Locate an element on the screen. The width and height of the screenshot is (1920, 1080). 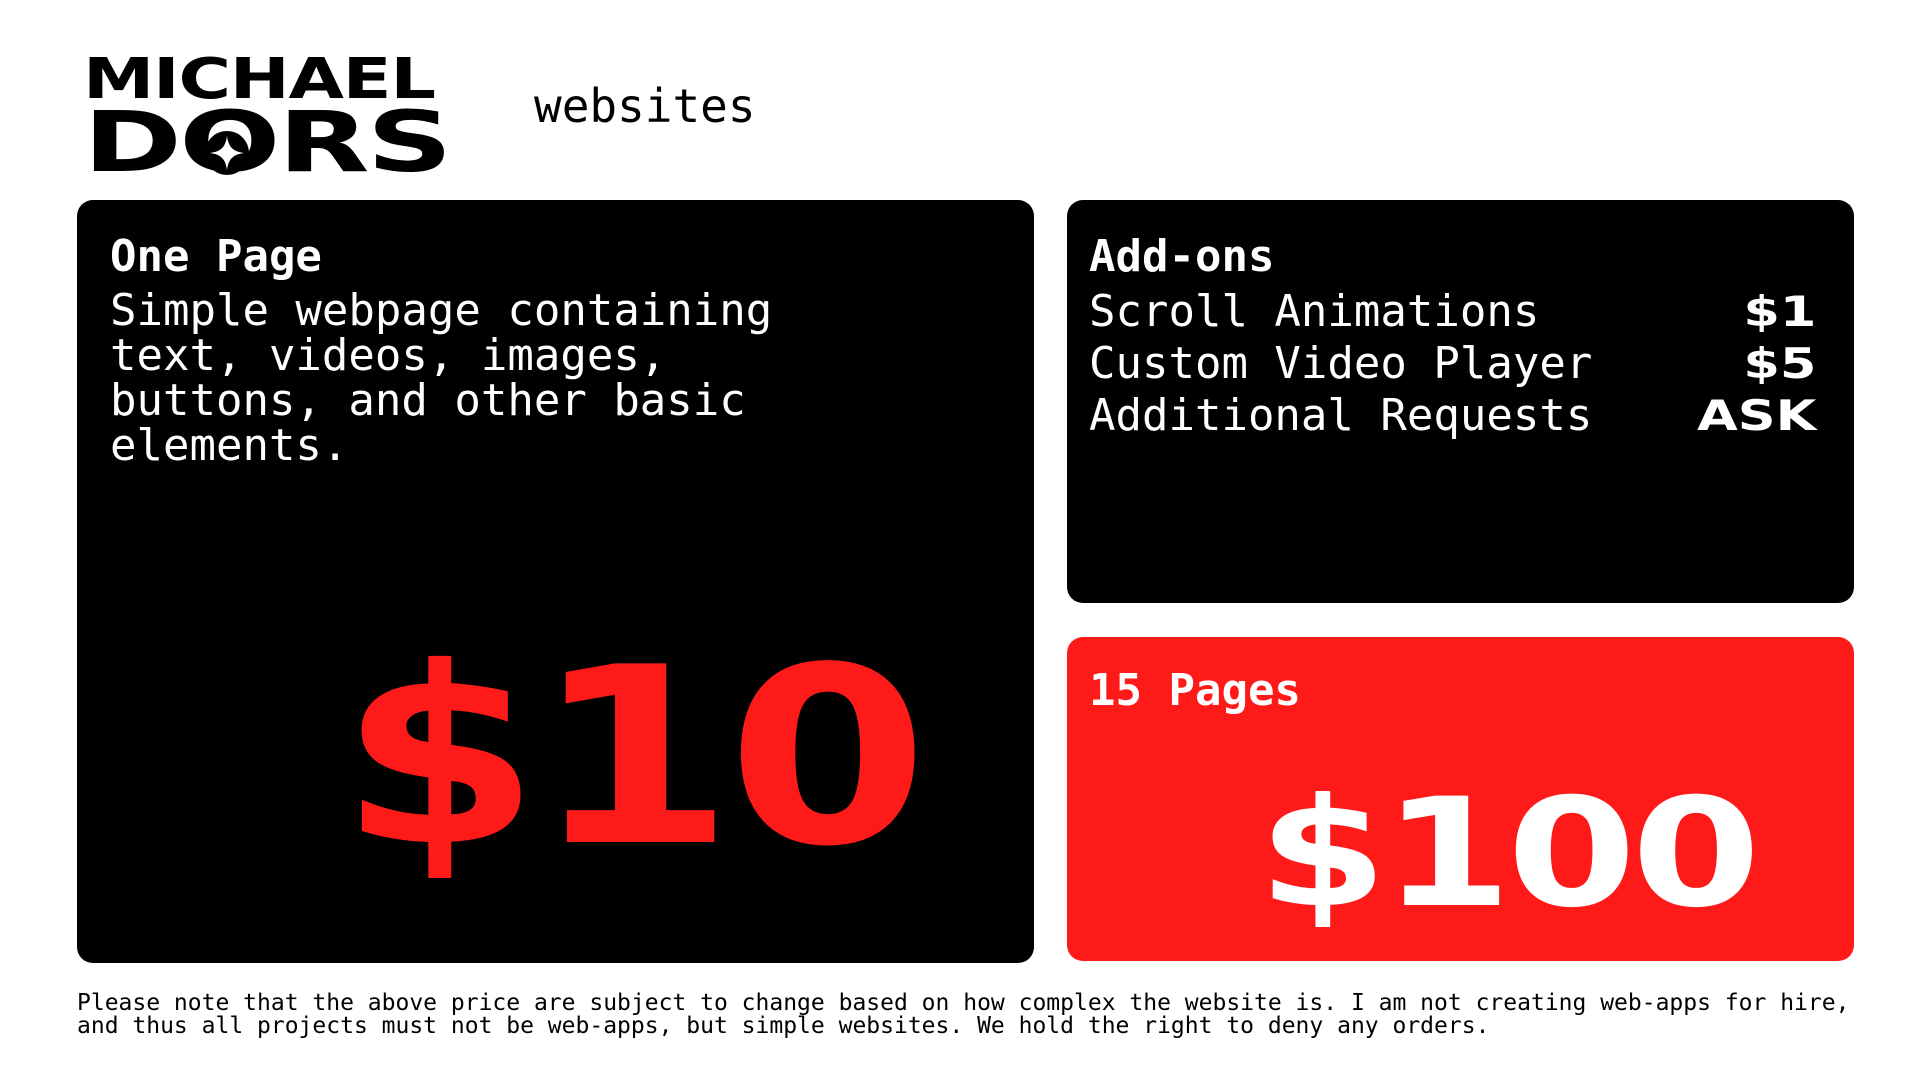
addon-row-scroll-animations: Scroll Animations $1 is located at coordinates (1452, 312).